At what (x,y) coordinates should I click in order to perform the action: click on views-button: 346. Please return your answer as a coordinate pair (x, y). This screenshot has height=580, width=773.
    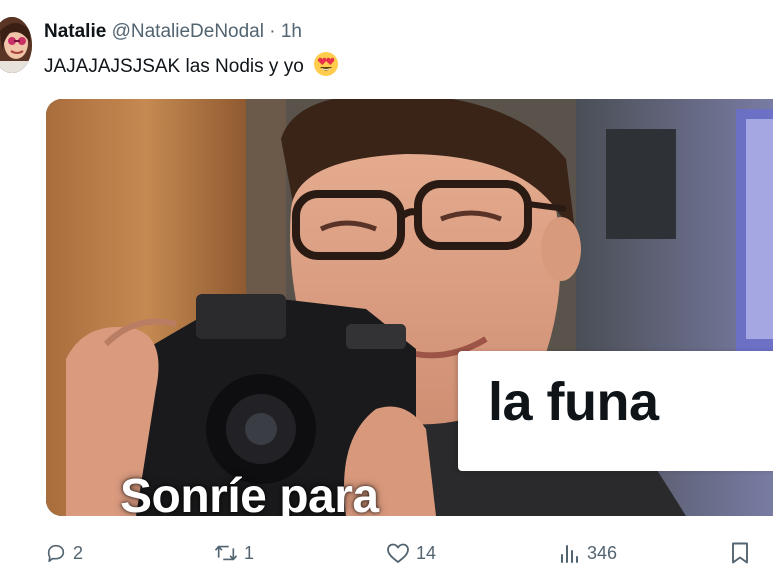
    Looking at the image, I should click on (588, 553).